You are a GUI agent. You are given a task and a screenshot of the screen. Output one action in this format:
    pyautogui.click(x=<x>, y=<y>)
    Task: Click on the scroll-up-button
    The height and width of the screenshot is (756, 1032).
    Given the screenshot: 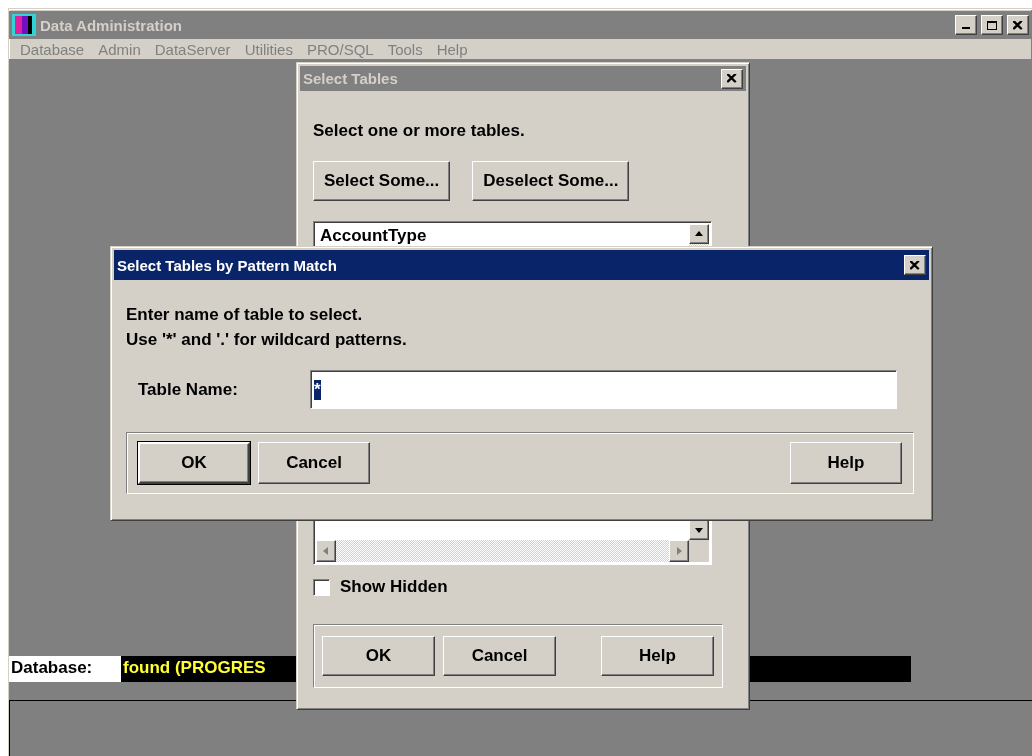 What is the action you would take?
    pyautogui.click(x=699, y=234)
    